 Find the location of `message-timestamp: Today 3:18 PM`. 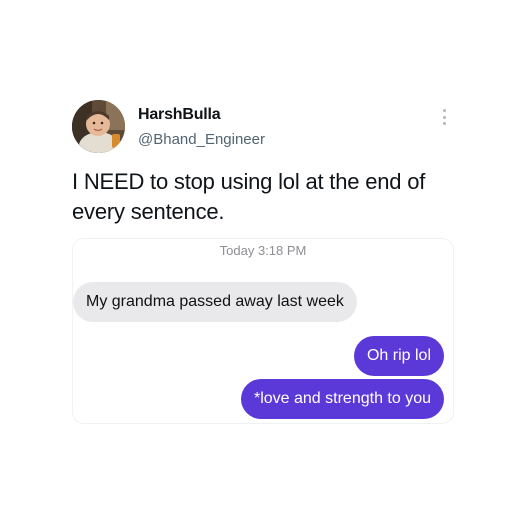

message-timestamp: Today 3:18 PM is located at coordinates (263, 250).